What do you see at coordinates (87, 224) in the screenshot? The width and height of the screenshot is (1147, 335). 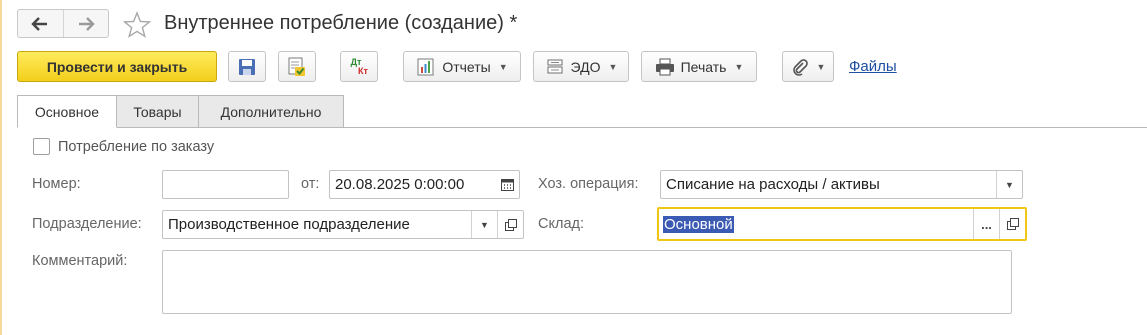 I see `division-label: Подразделение:` at bounding box center [87, 224].